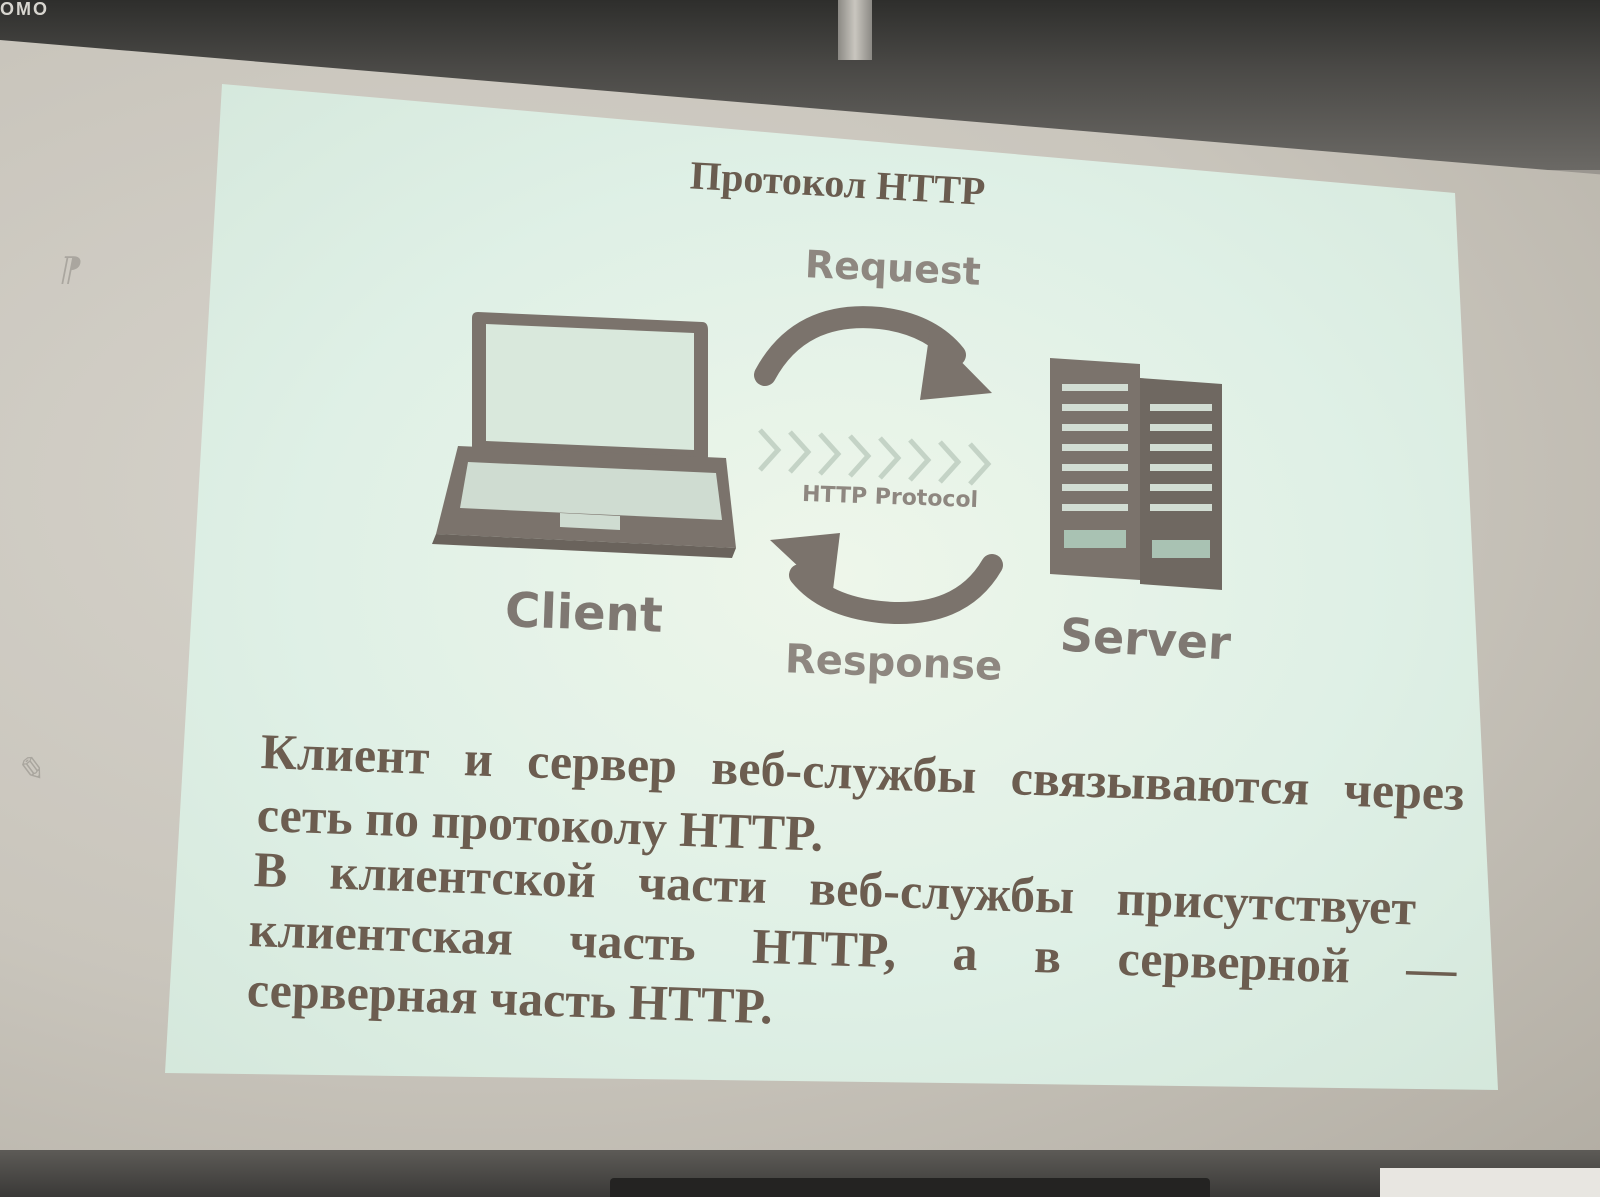  I want to click on response-label: Response, so click(894, 663).